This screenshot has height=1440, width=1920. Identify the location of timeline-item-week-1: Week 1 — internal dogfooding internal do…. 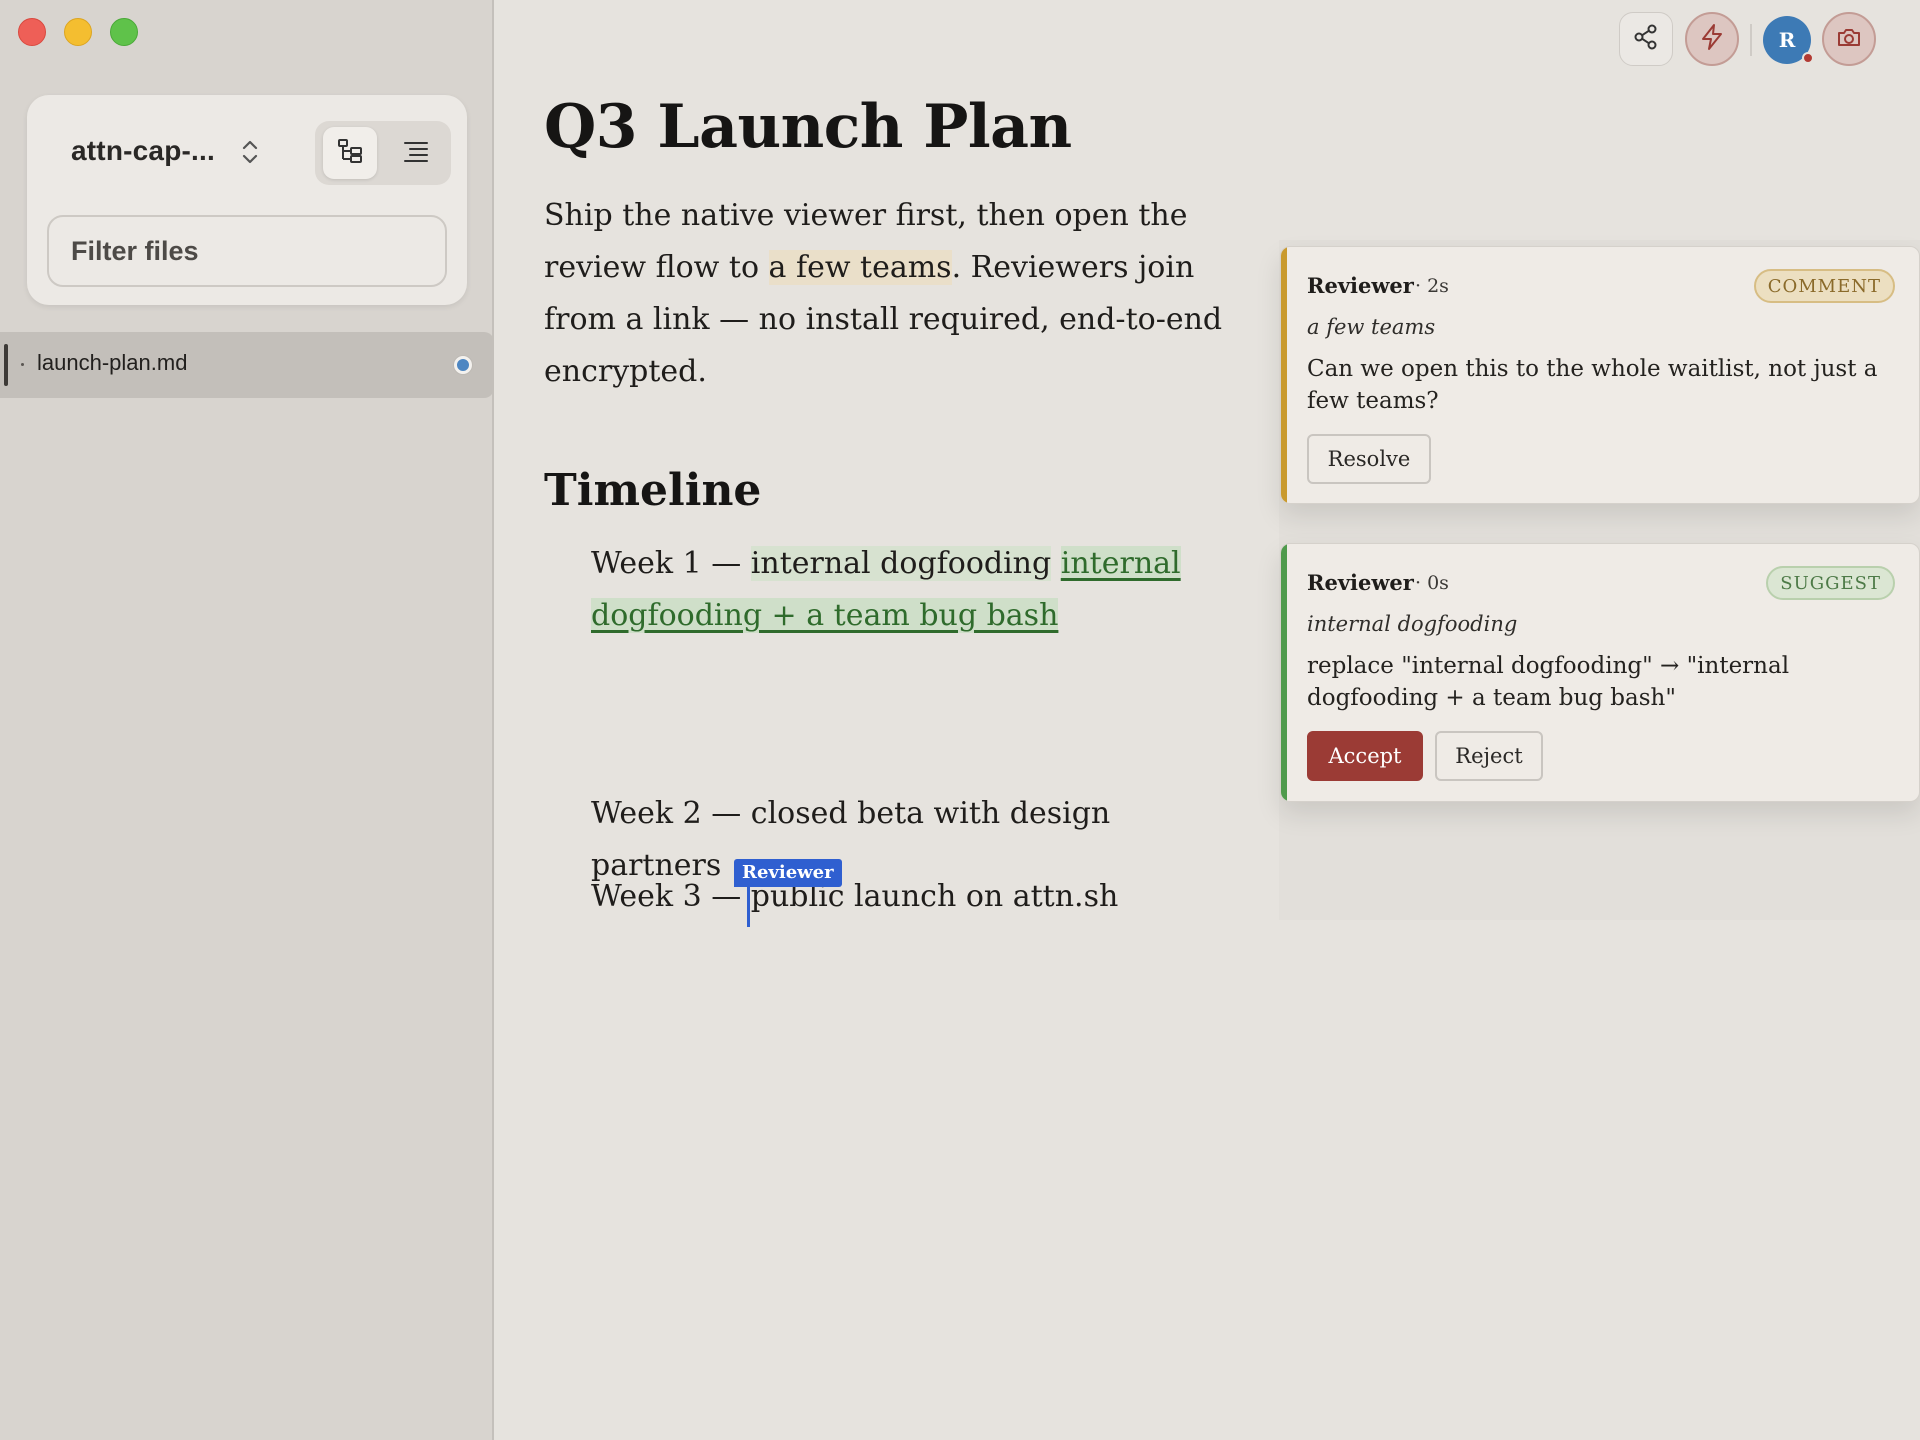
(916, 590).